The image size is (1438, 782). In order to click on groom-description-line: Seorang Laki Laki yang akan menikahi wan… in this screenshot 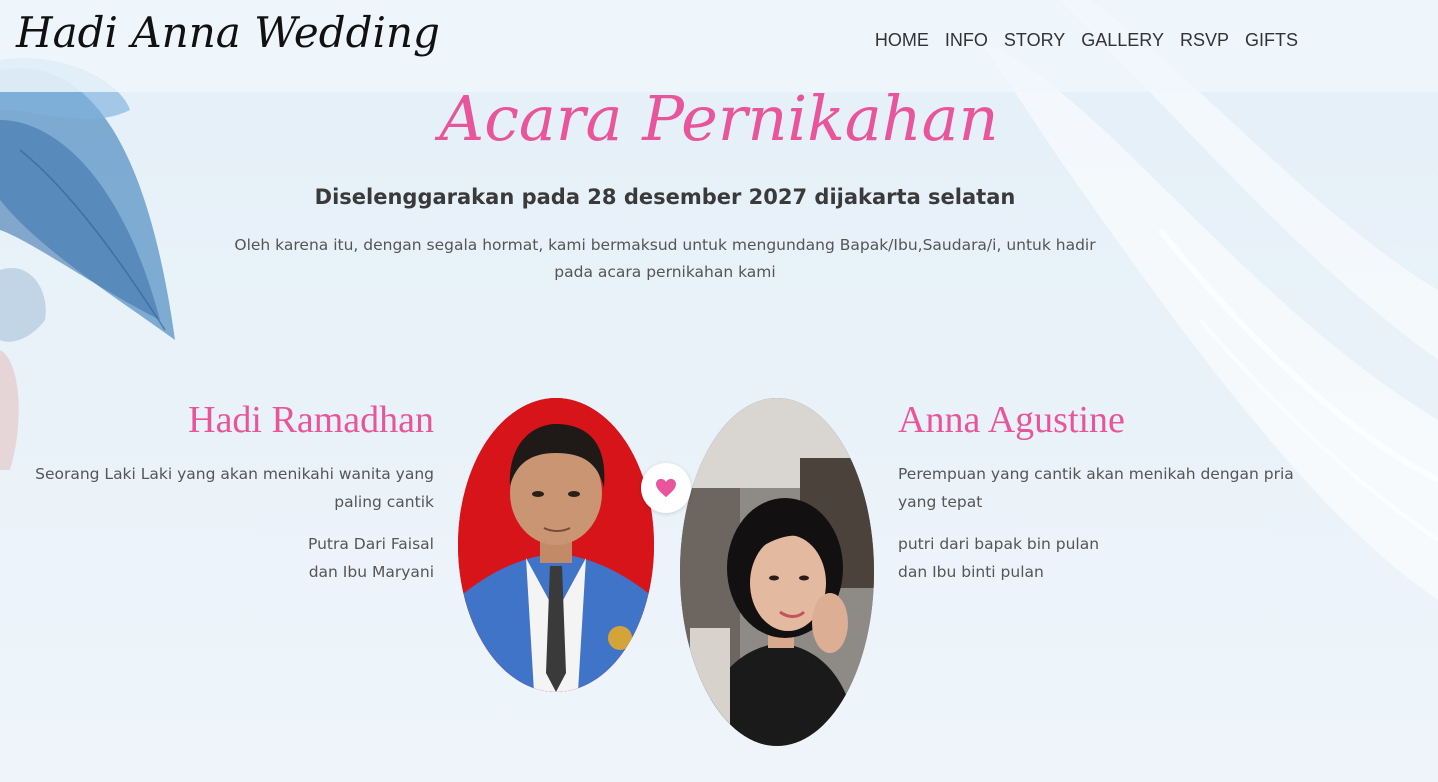, I will do `click(234, 474)`.